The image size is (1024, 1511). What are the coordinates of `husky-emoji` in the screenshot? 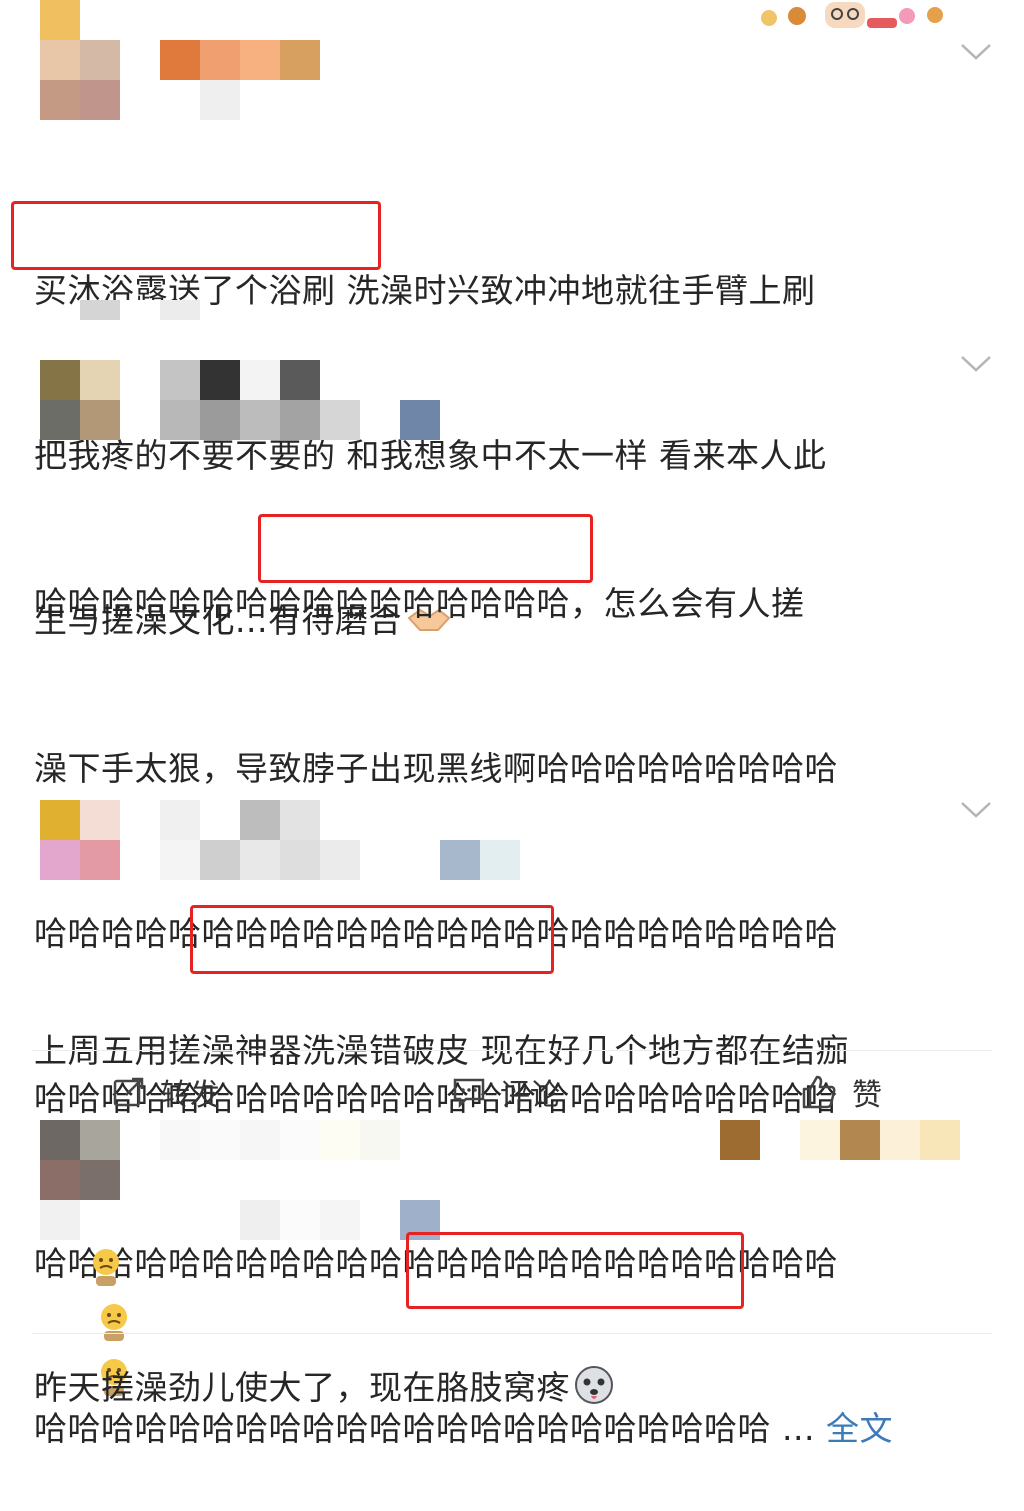 It's located at (594, 1385).